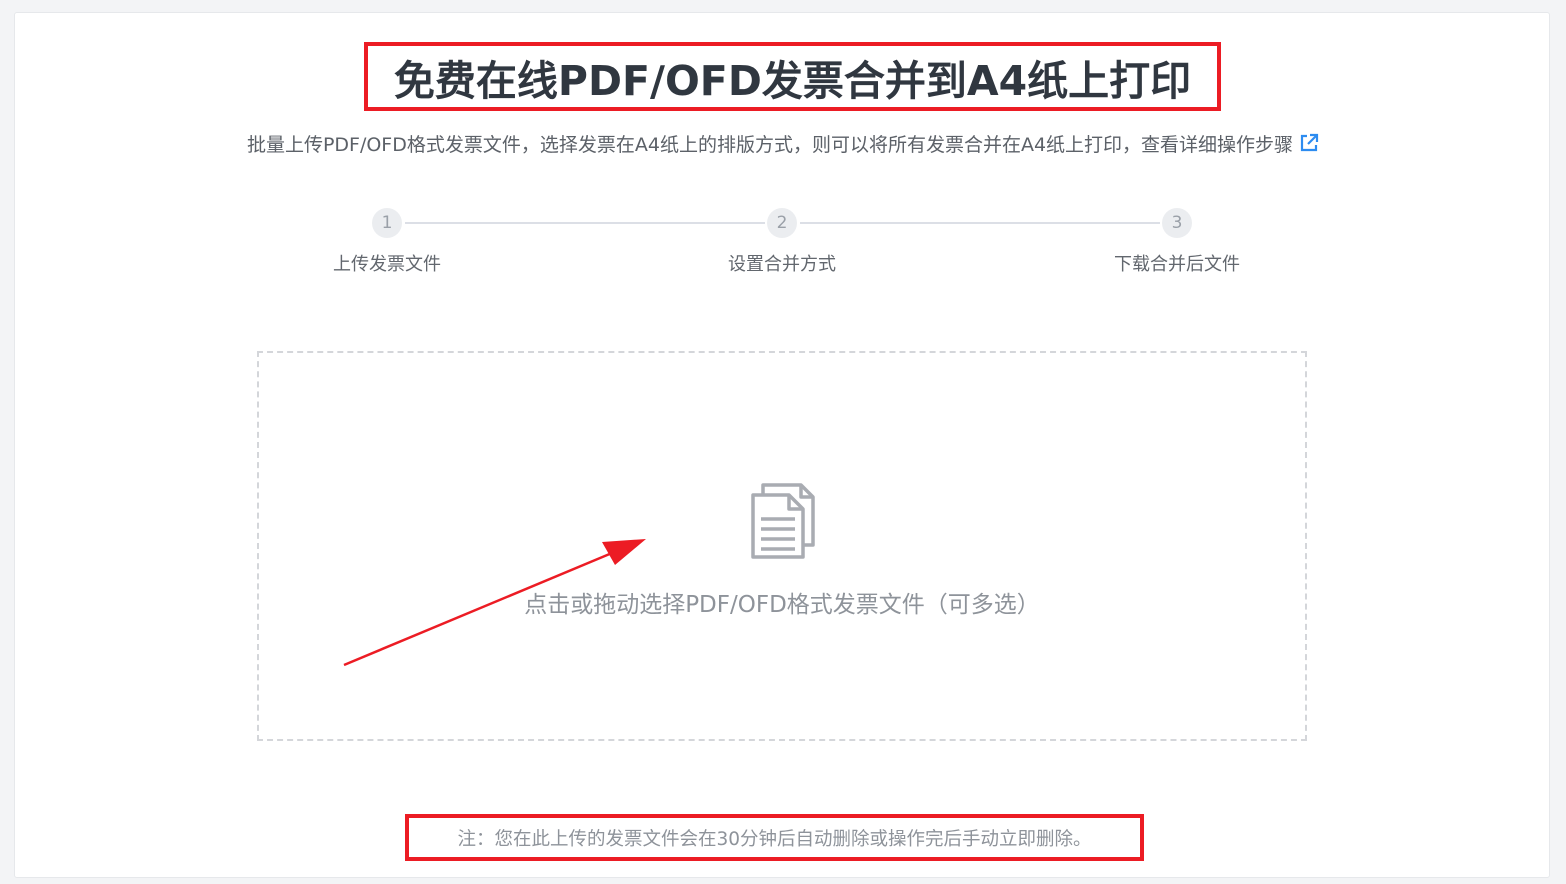 The image size is (1566, 884). What do you see at coordinates (1309, 143) in the screenshot?
I see `external-link-icon` at bounding box center [1309, 143].